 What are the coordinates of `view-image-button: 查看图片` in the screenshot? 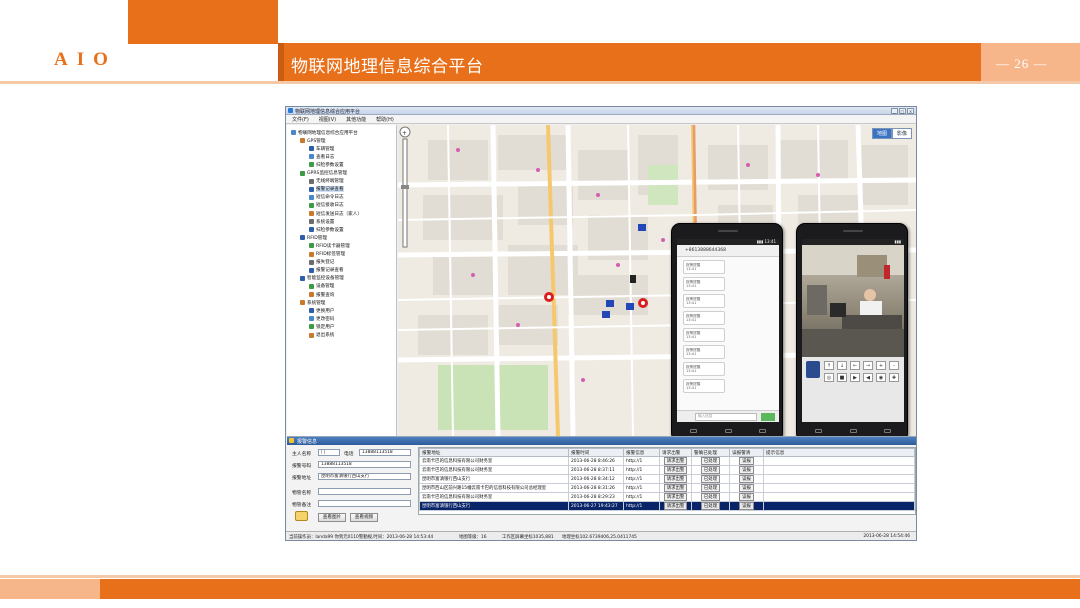 It's located at (332, 517).